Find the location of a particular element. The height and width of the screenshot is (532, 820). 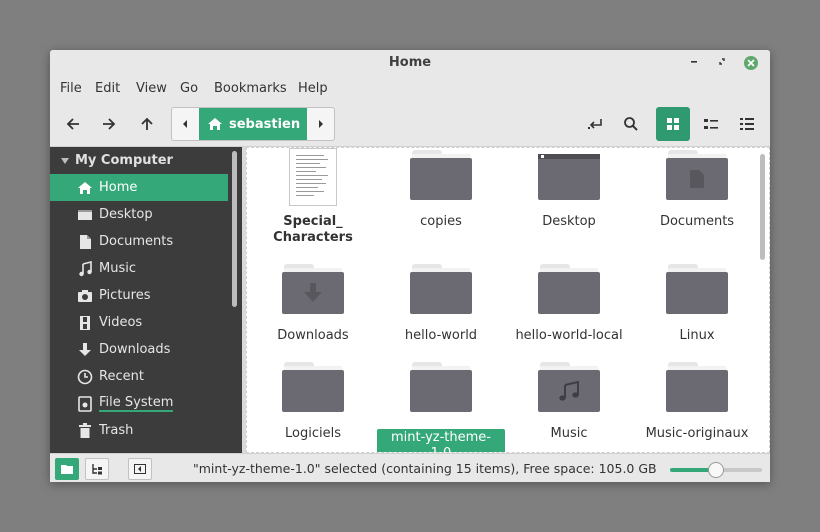

compact-list-icon is located at coordinates (747, 124).